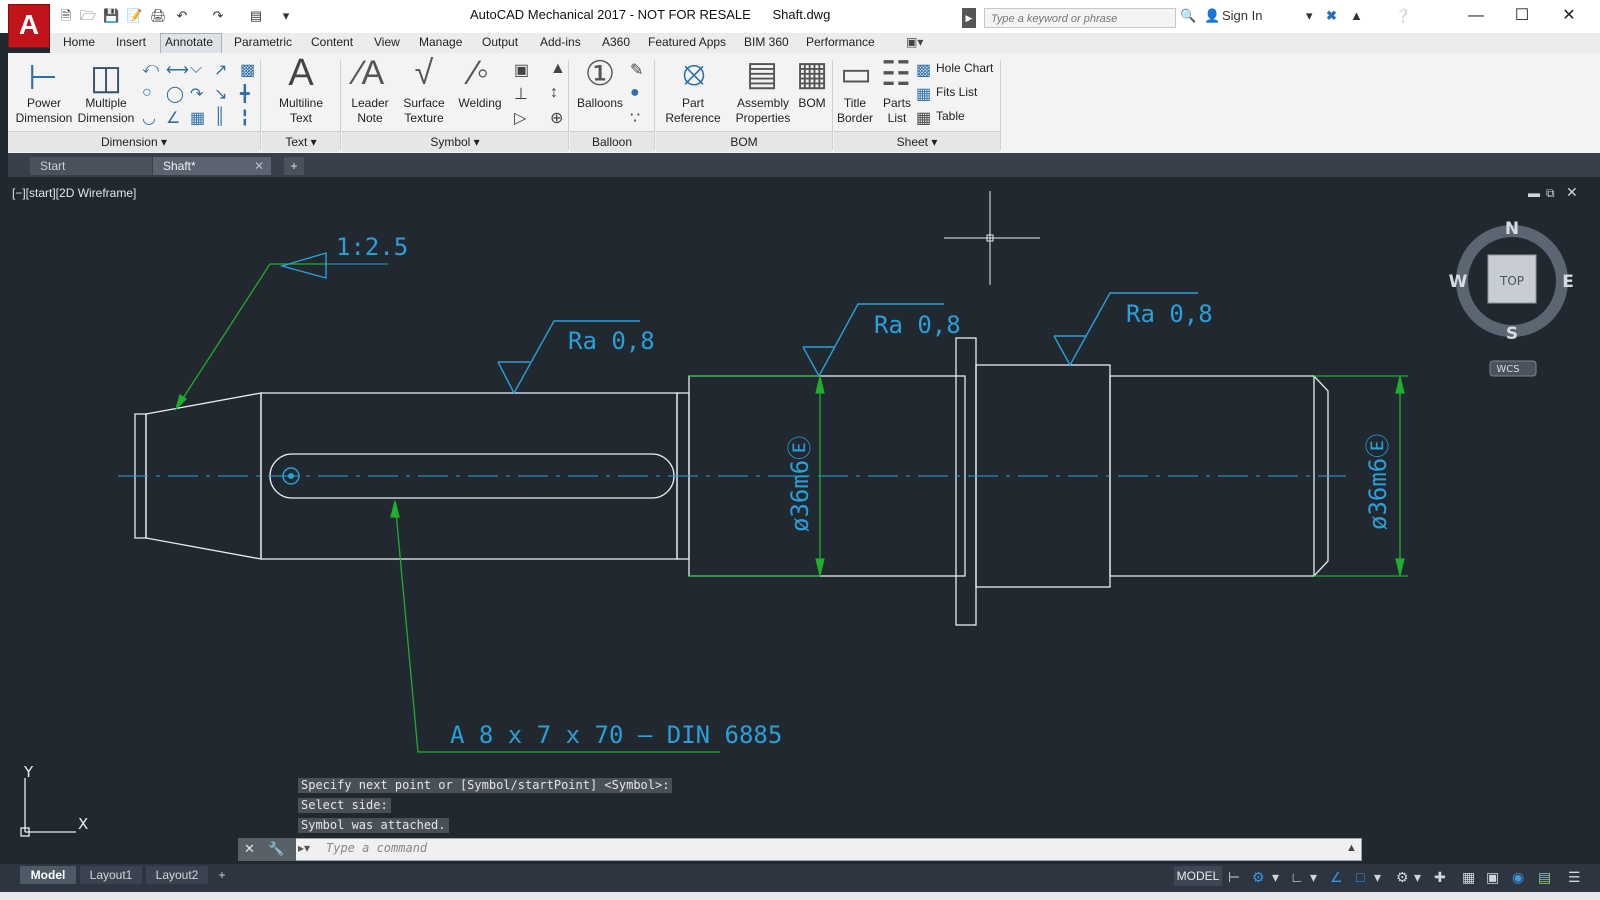 This screenshot has height=900, width=1600. What do you see at coordinates (855, 111) in the screenshot?
I see `title-border-button: Title Border` at bounding box center [855, 111].